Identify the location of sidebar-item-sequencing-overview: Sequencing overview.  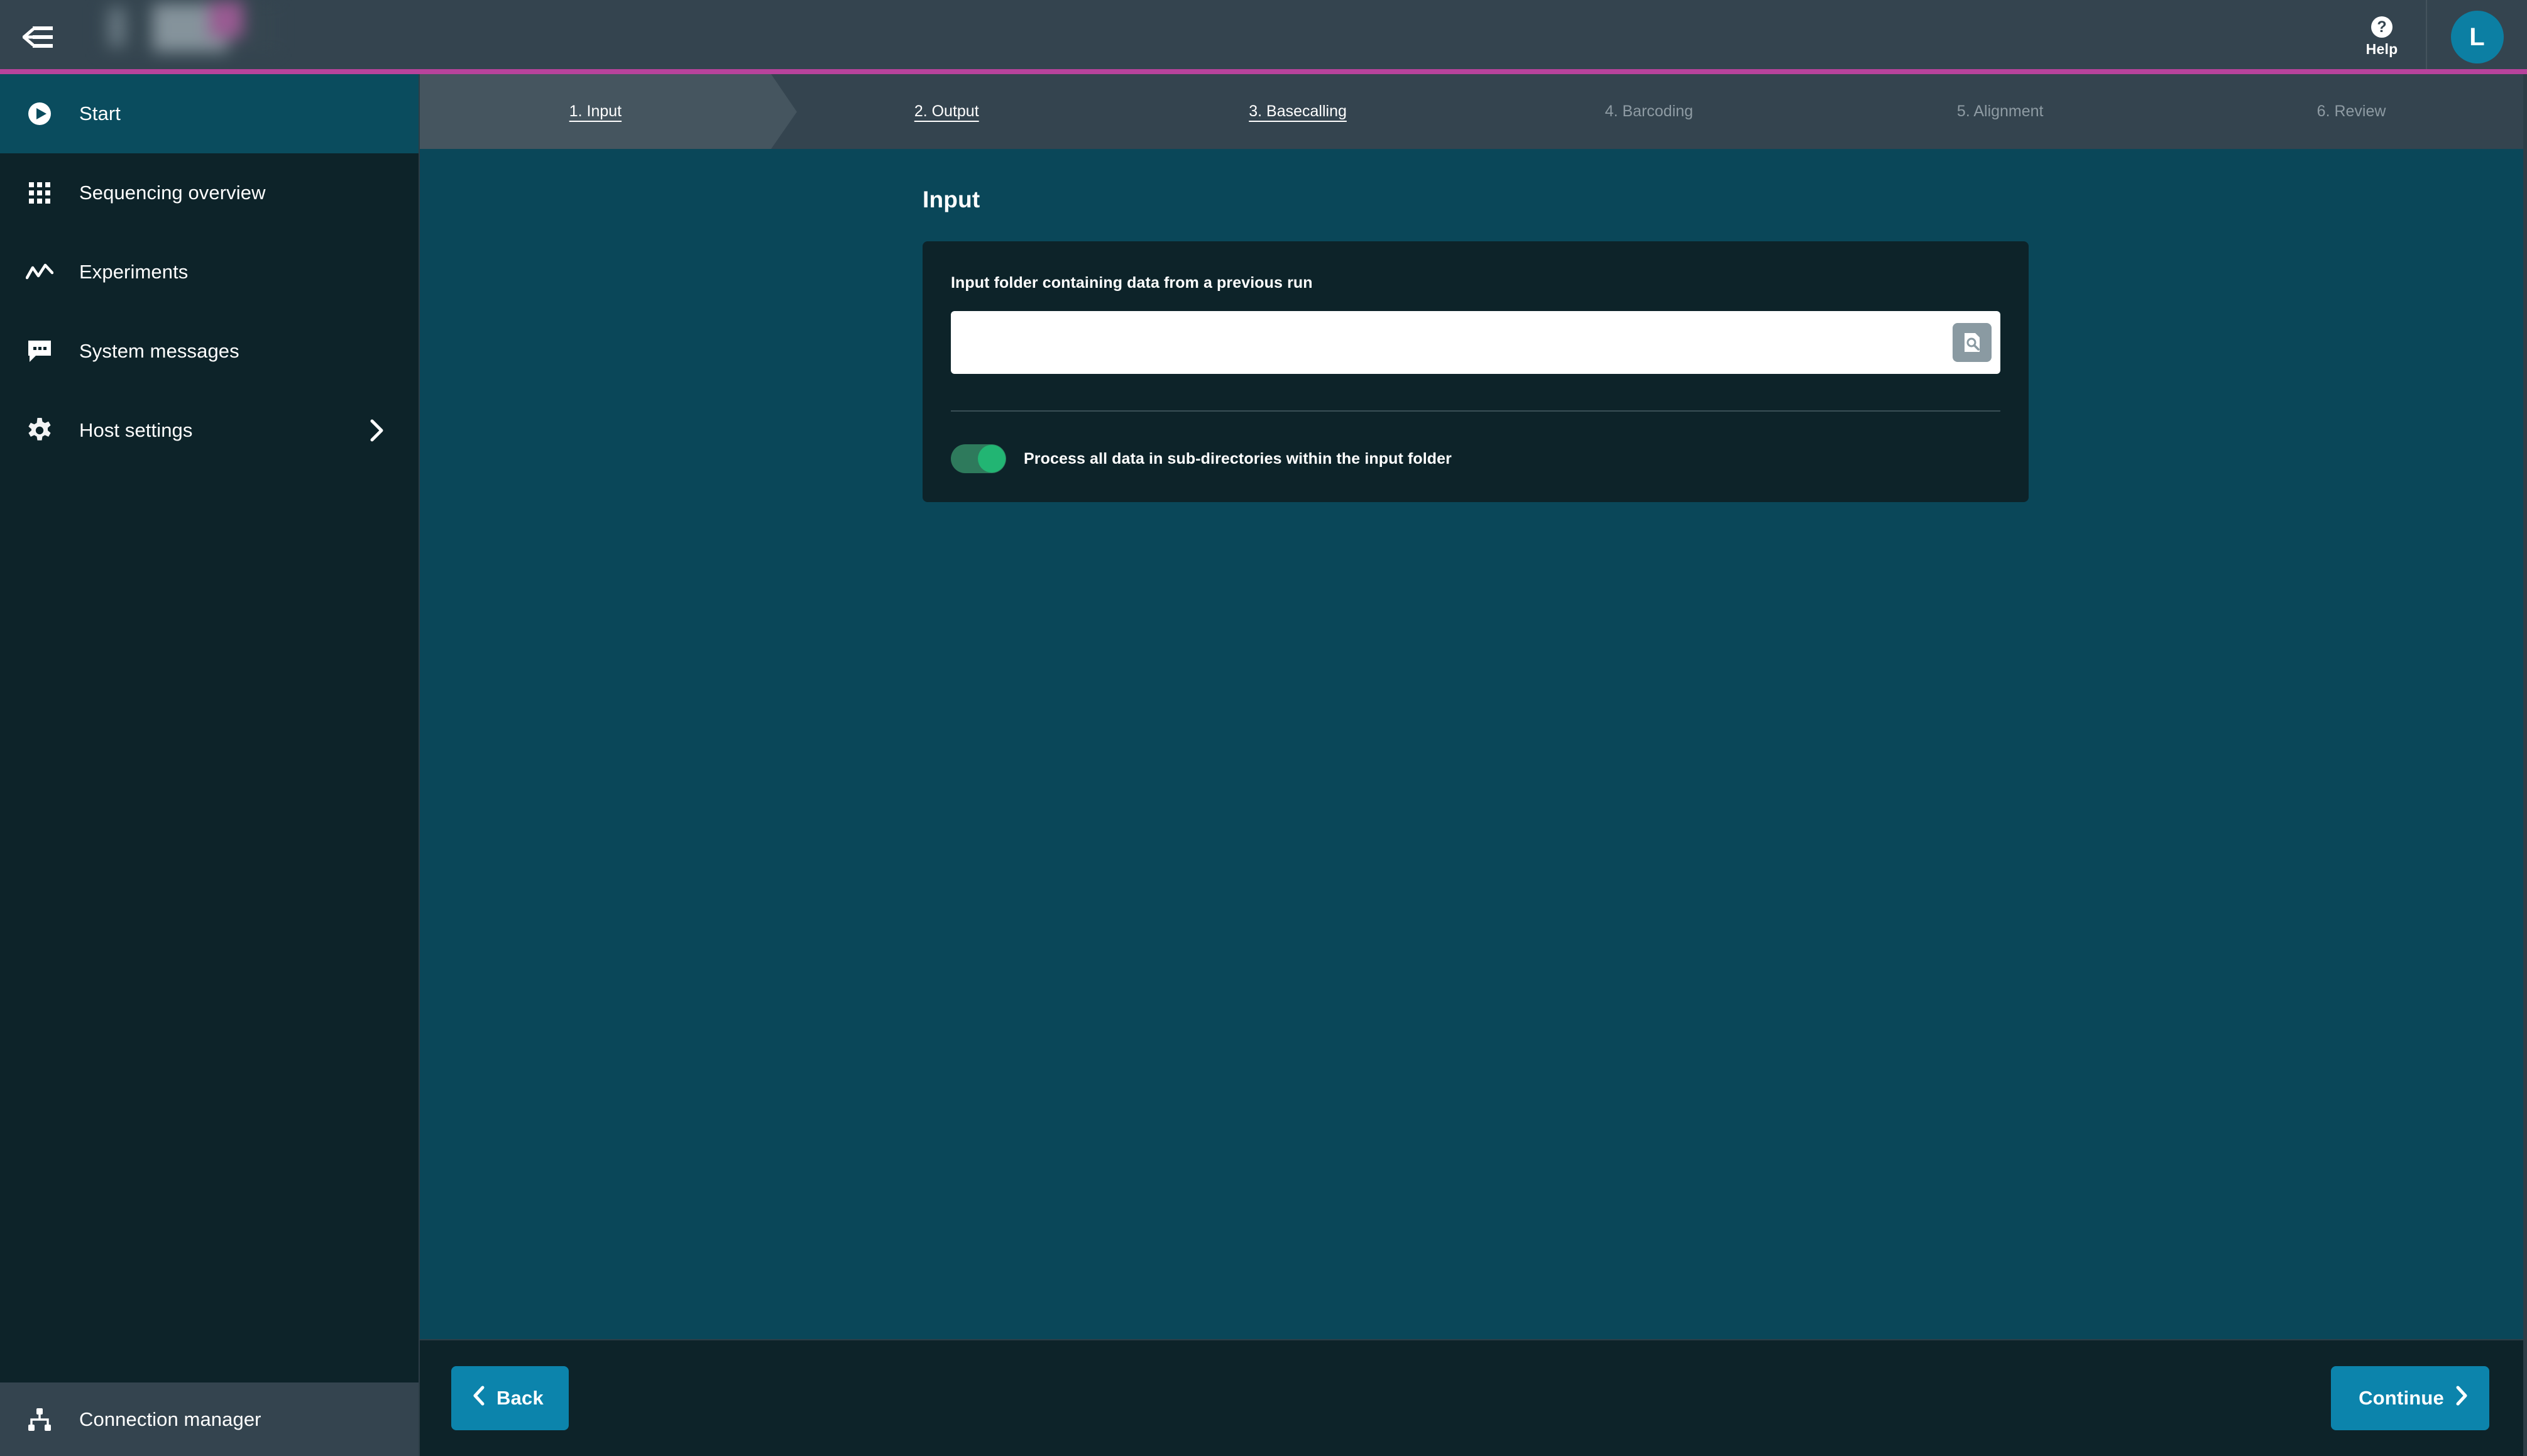
(209, 193).